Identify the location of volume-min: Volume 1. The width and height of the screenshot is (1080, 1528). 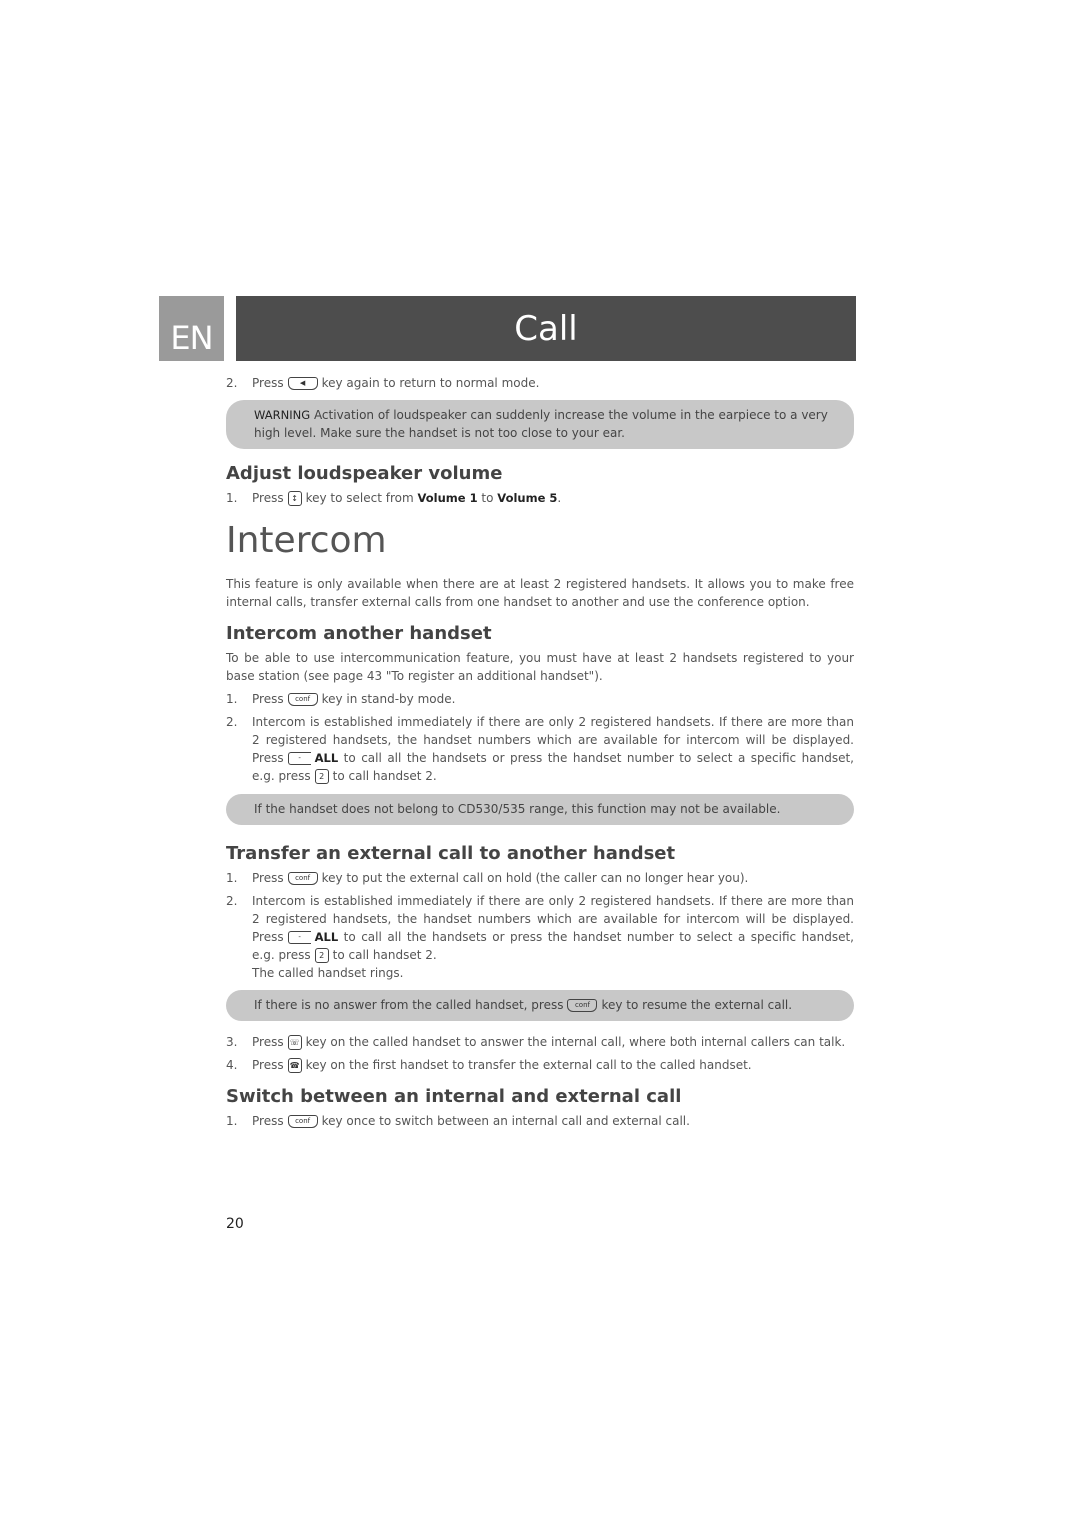
(447, 498).